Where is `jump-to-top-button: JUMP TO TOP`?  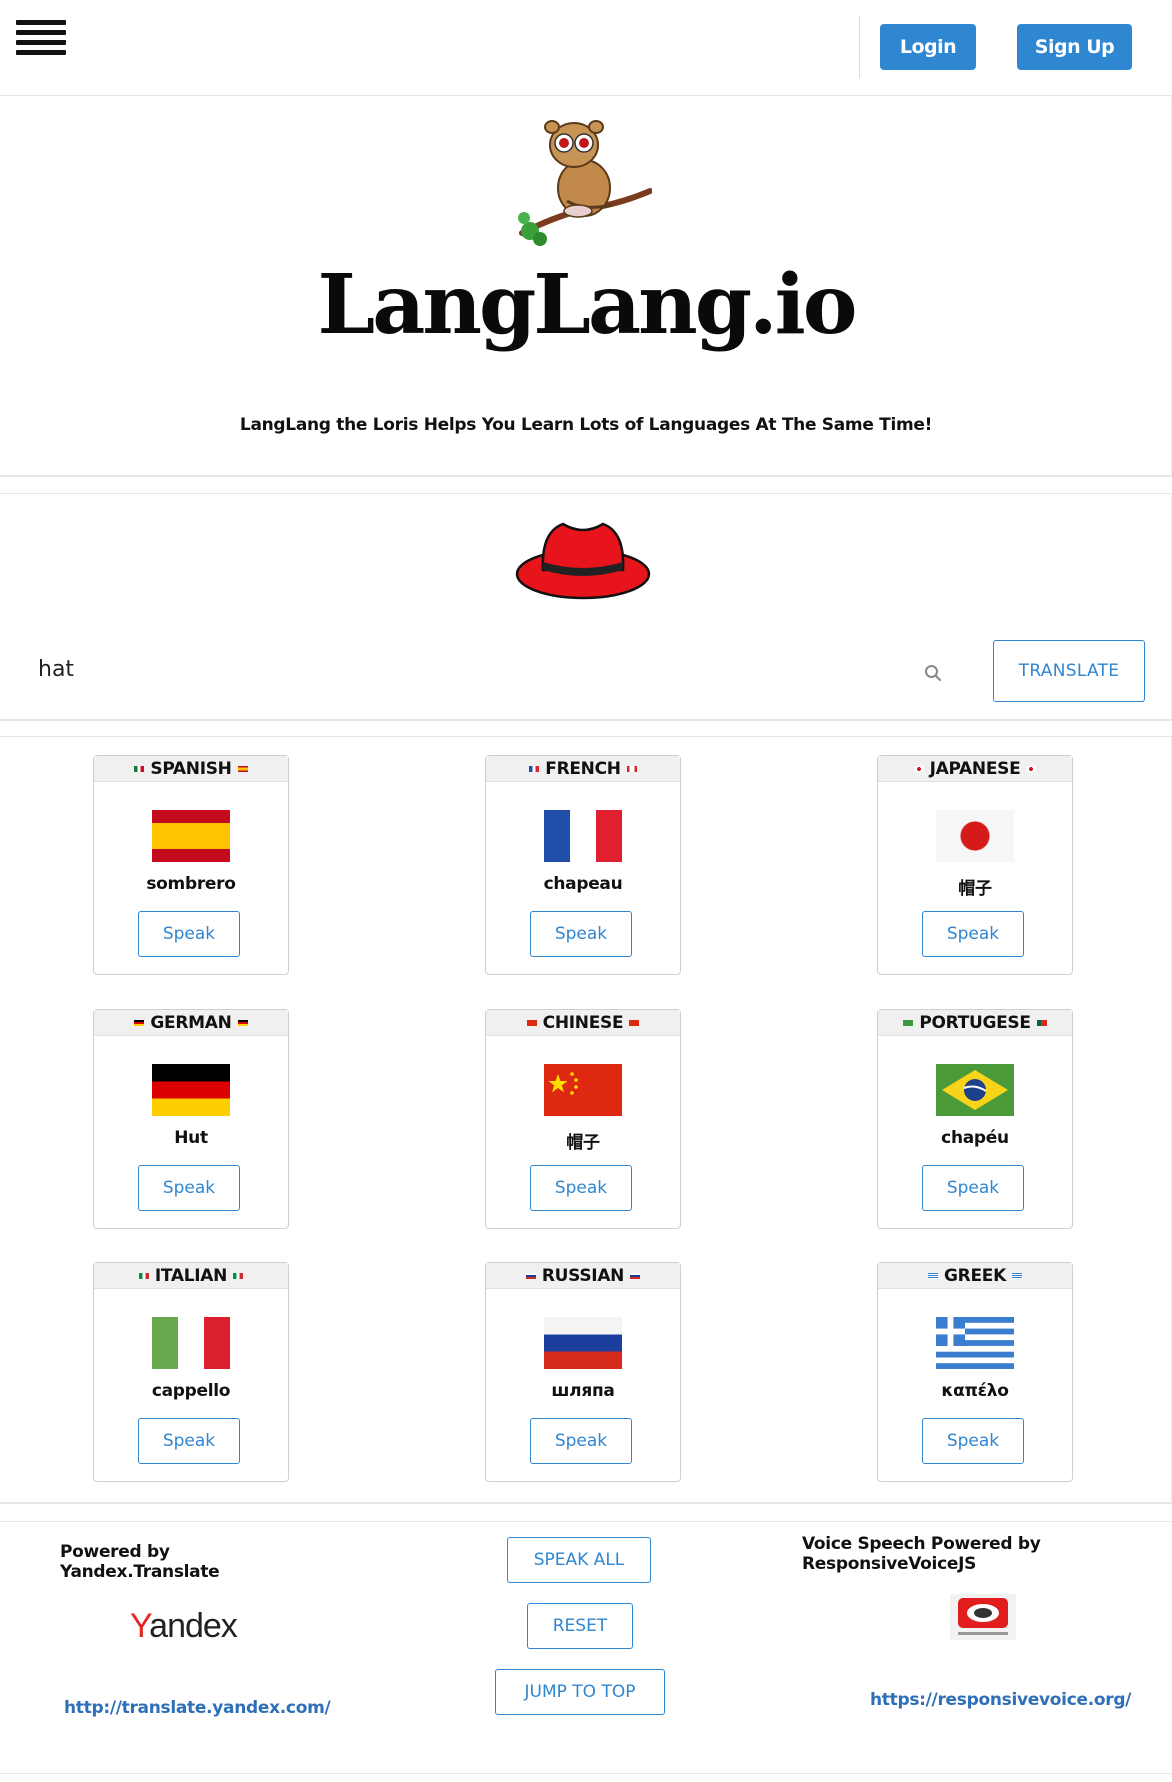
jump-to-top-button: JUMP TO TOP is located at coordinates (580, 1692).